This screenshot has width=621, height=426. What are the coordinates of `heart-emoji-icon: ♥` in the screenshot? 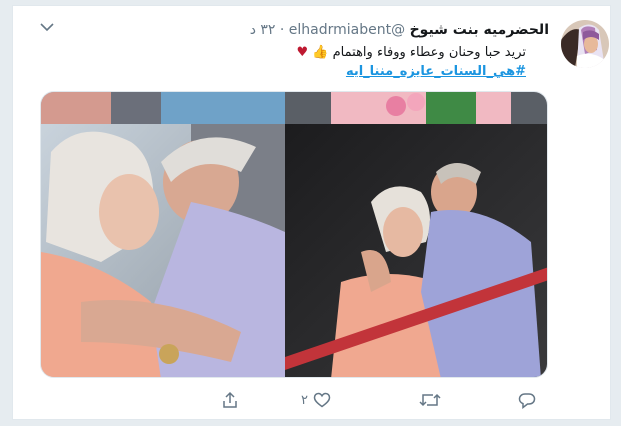 It's located at (302, 52).